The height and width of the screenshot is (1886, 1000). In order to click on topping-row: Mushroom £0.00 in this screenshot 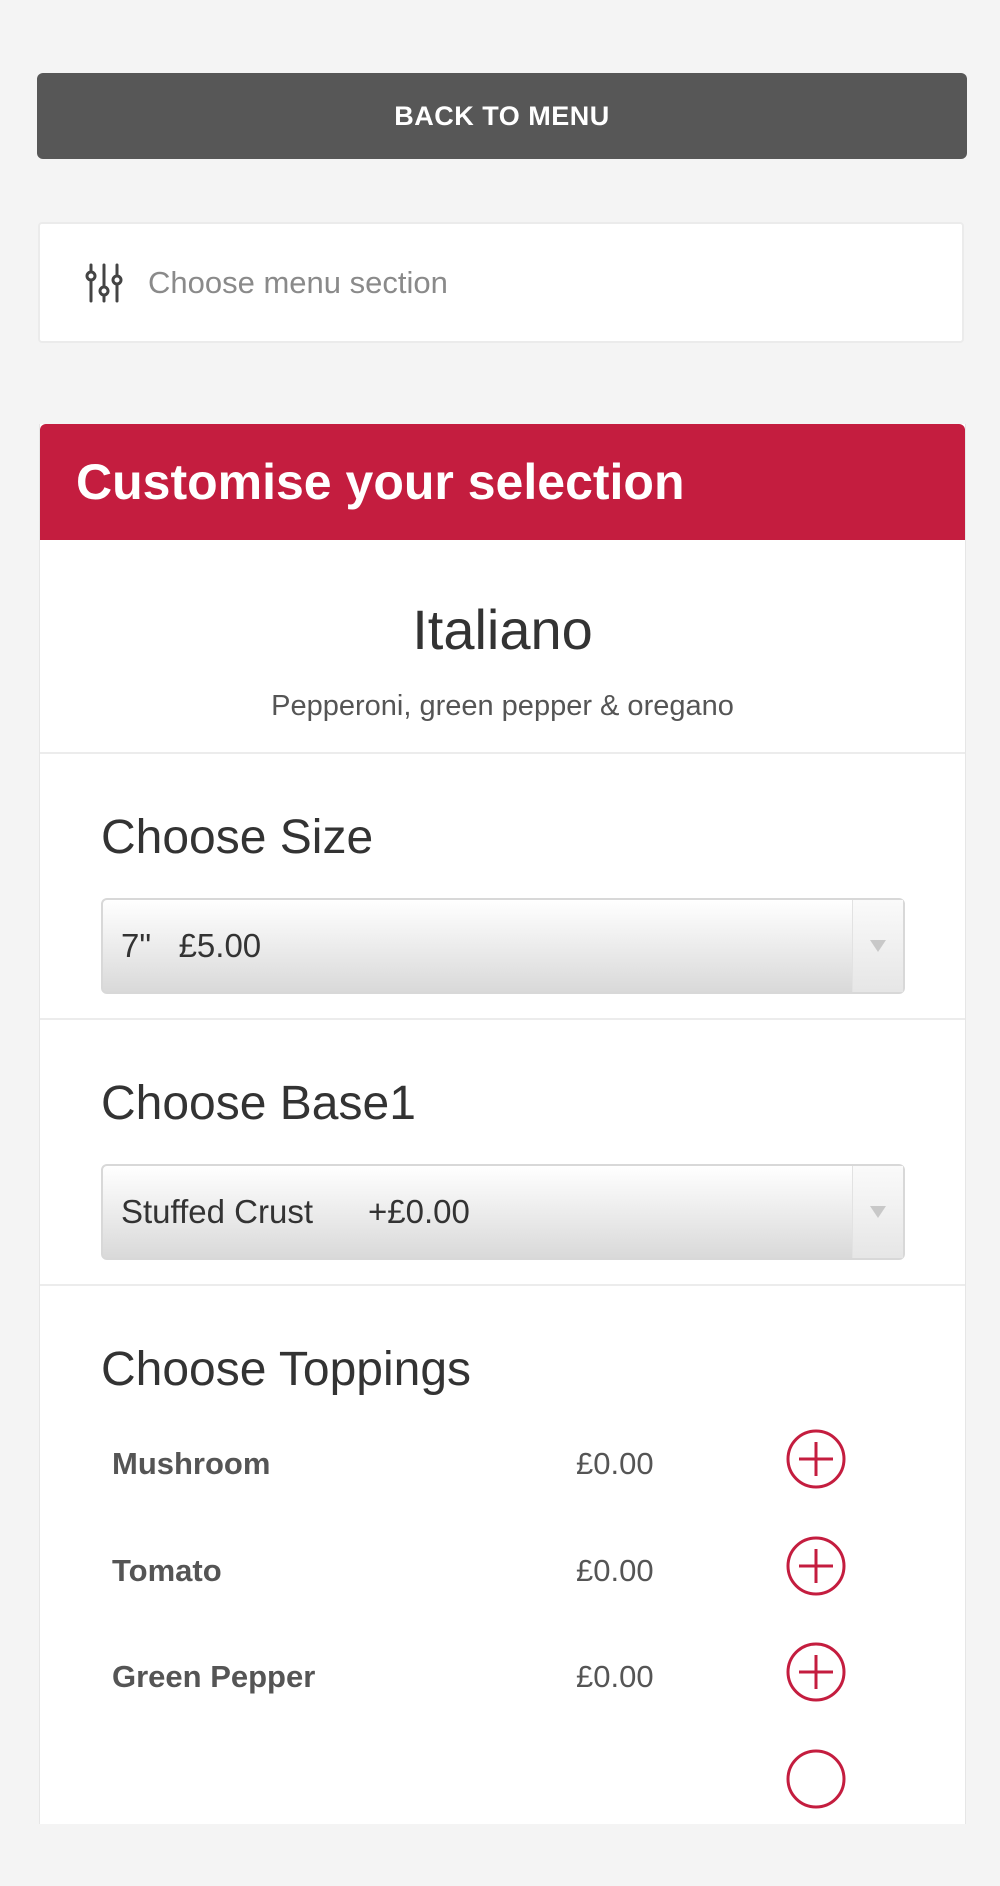, I will do `click(502, 1487)`.